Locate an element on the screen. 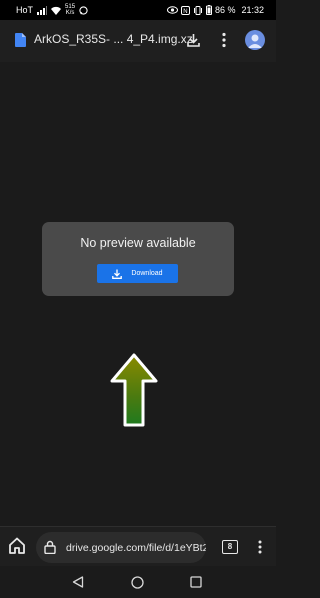 The image size is (320, 598). wifi-icon is located at coordinates (56, 10).